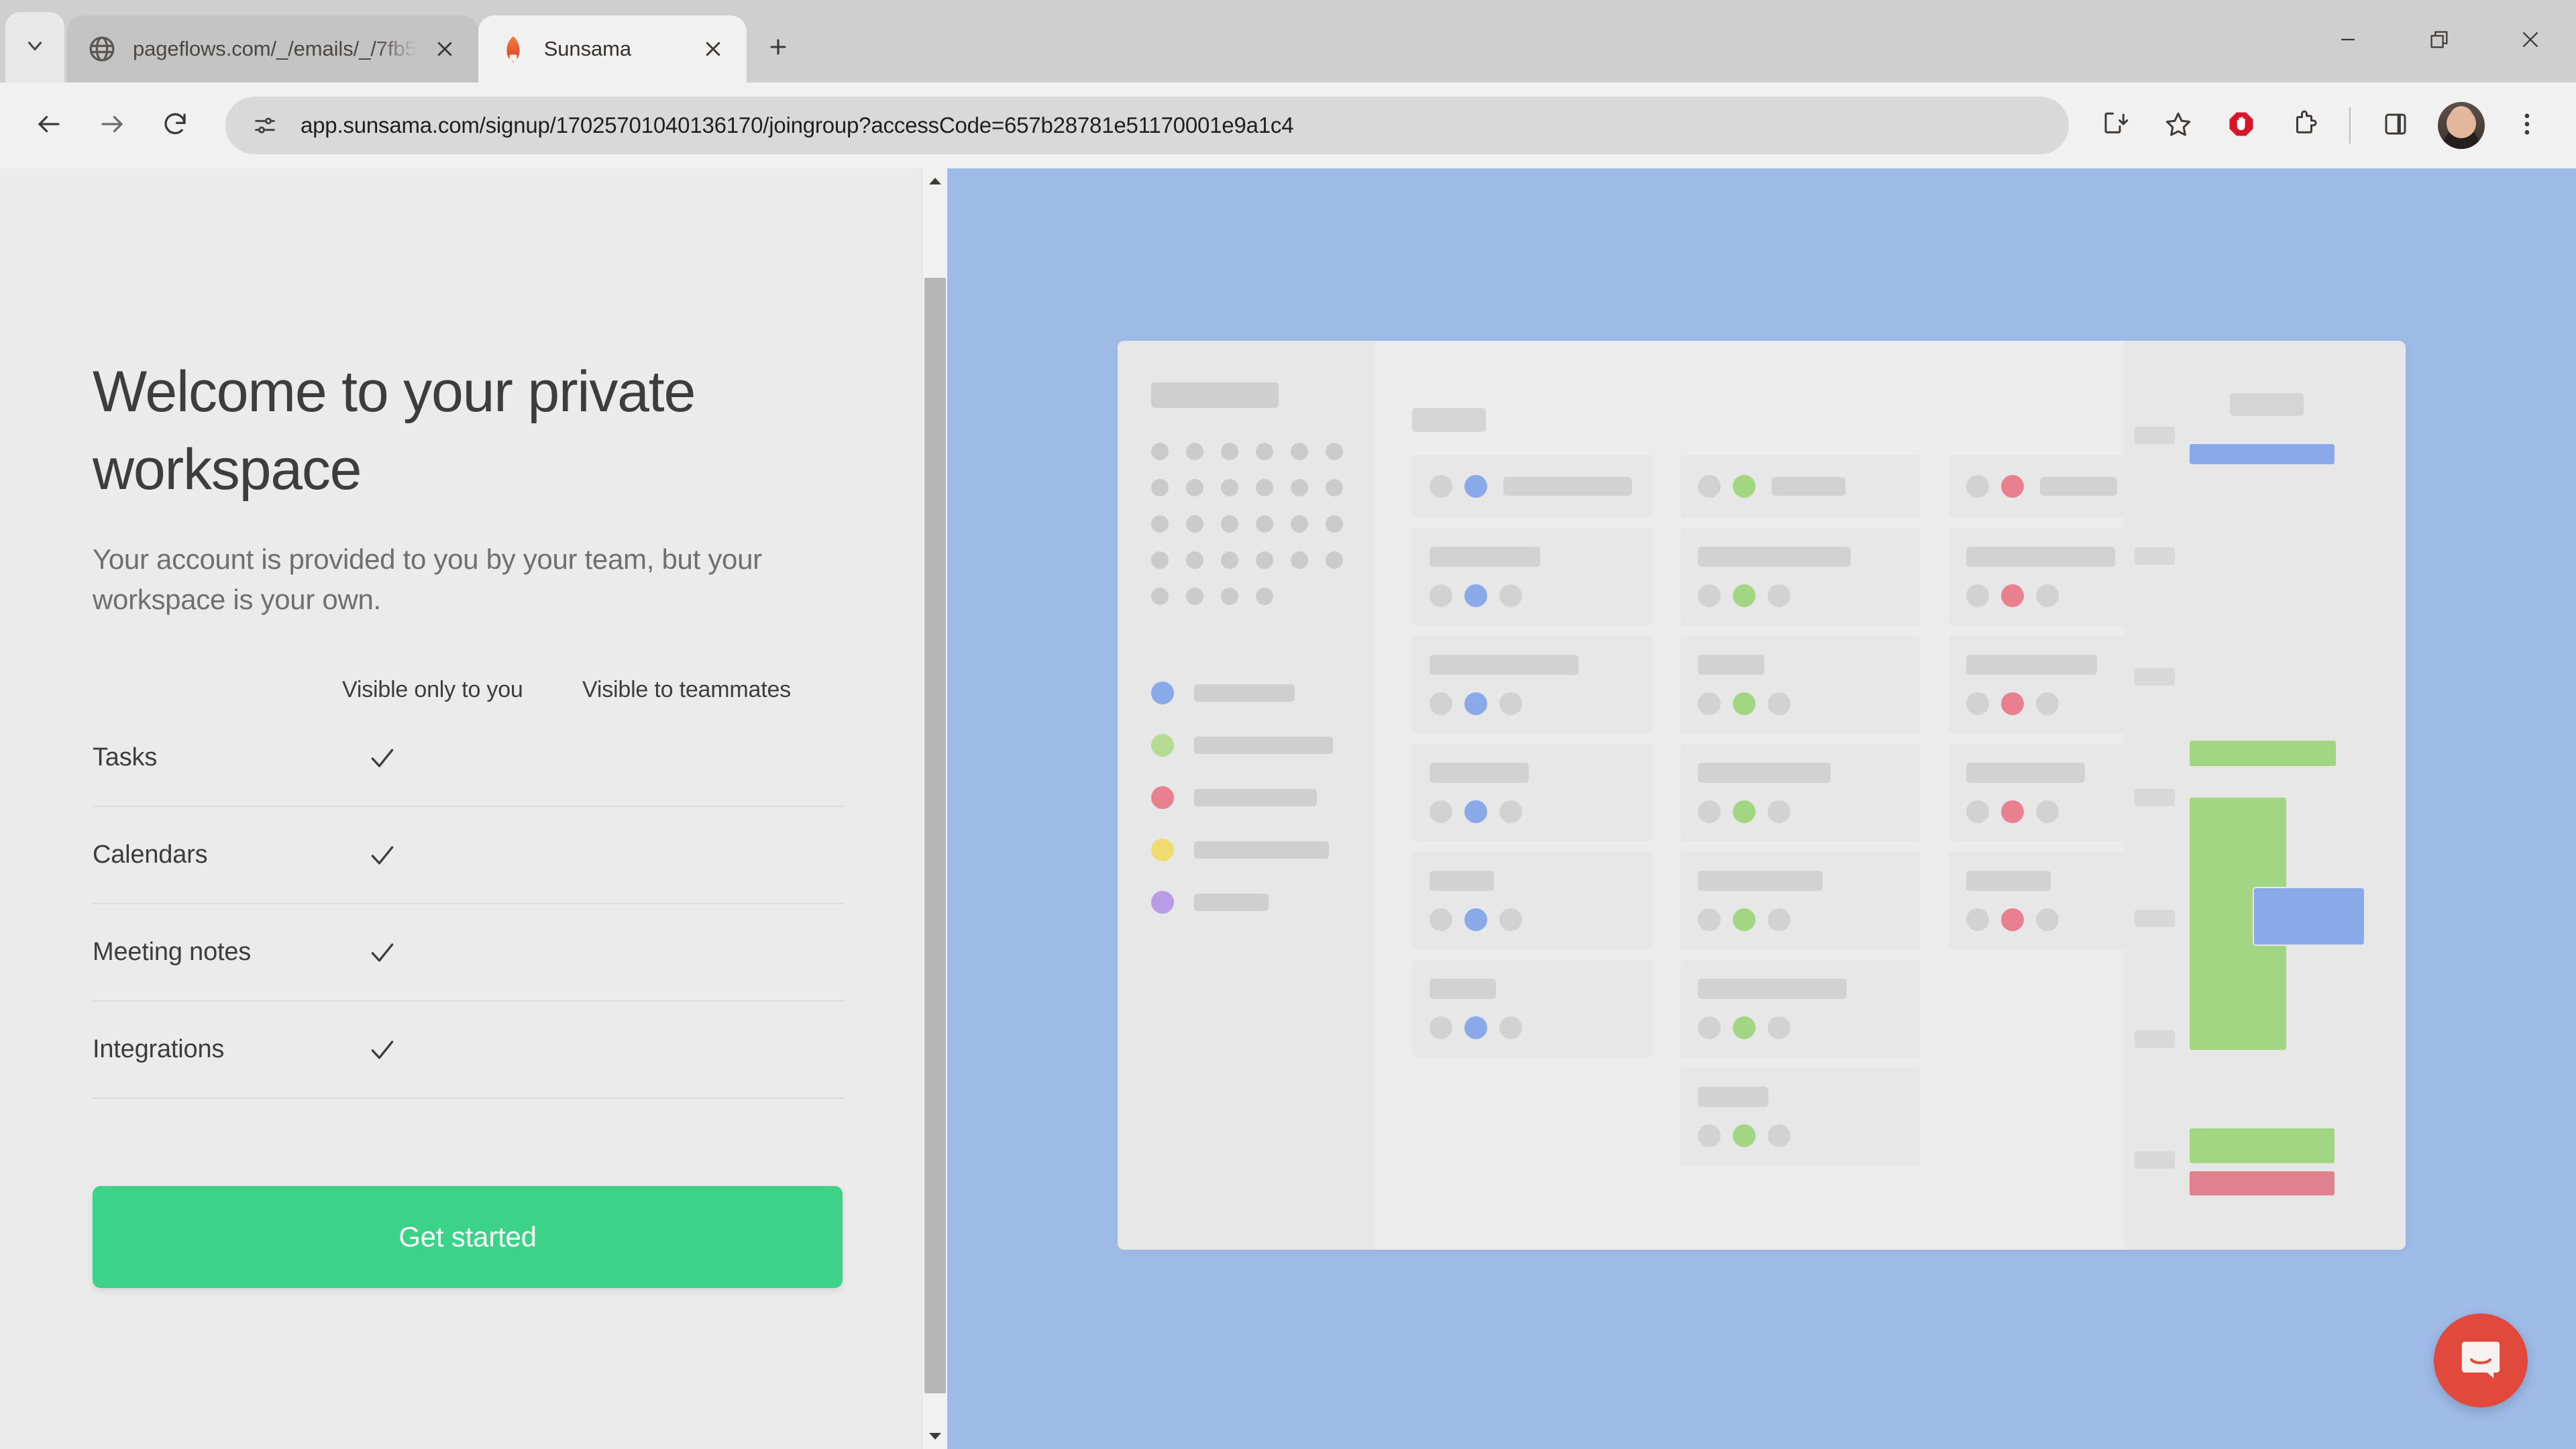 The width and height of the screenshot is (2576, 1449). Describe the element at coordinates (468, 856) in the screenshot. I see `table-row: Calendars` at that location.